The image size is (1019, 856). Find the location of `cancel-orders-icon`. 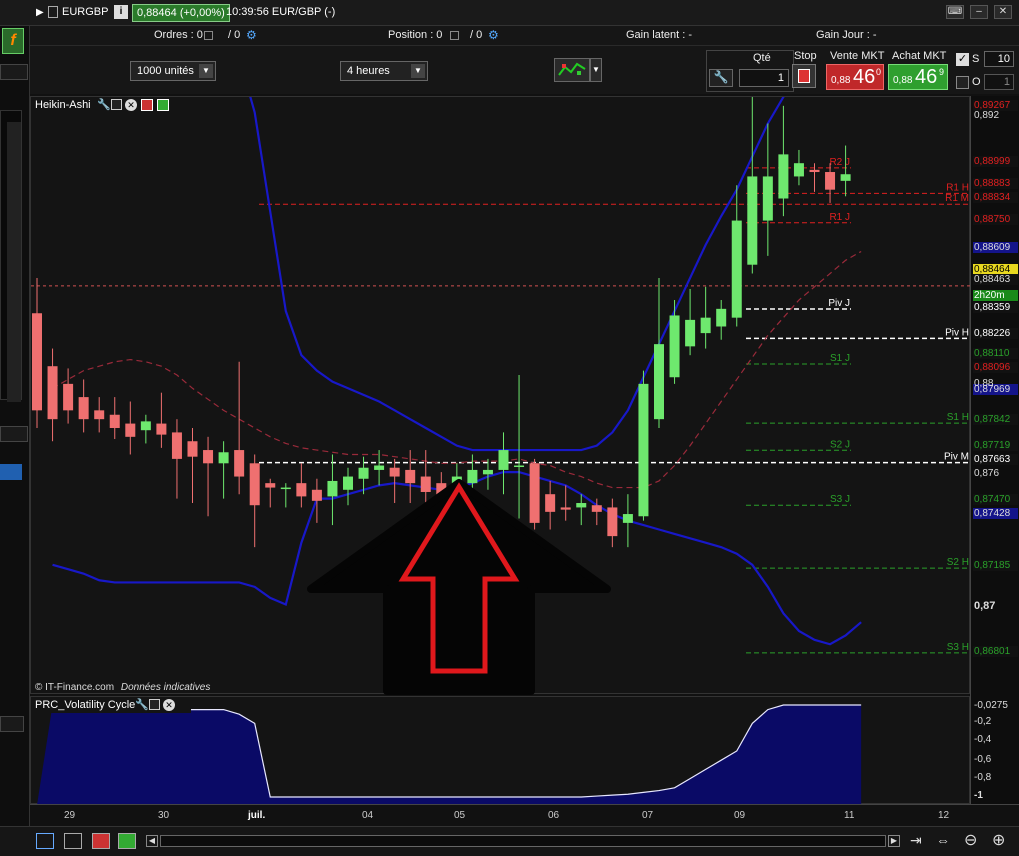

cancel-orders-icon is located at coordinates (208, 35).